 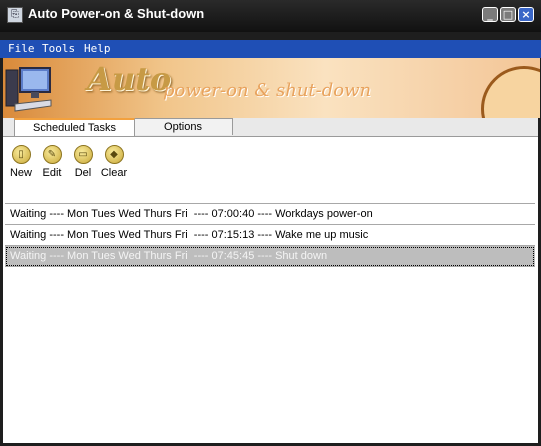 What do you see at coordinates (15, 15) in the screenshot?
I see `app-icon: ⎘` at bounding box center [15, 15].